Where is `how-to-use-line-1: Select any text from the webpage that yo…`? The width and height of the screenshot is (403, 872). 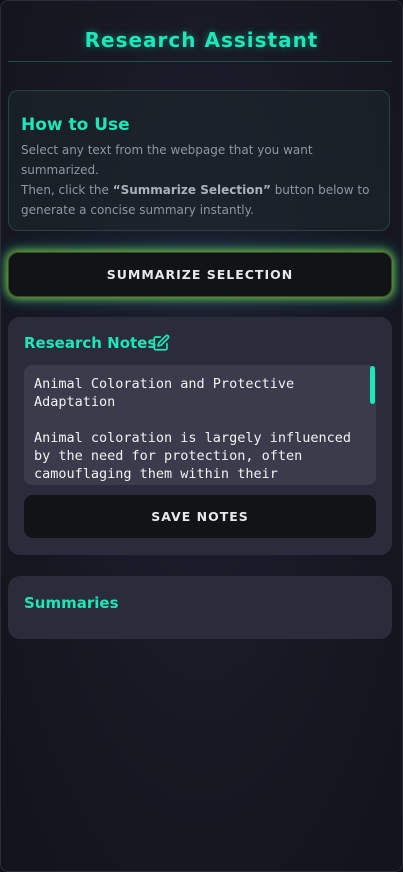 how-to-use-line-1: Select any text from the webpage that yo… is located at coordinates (167, 160).